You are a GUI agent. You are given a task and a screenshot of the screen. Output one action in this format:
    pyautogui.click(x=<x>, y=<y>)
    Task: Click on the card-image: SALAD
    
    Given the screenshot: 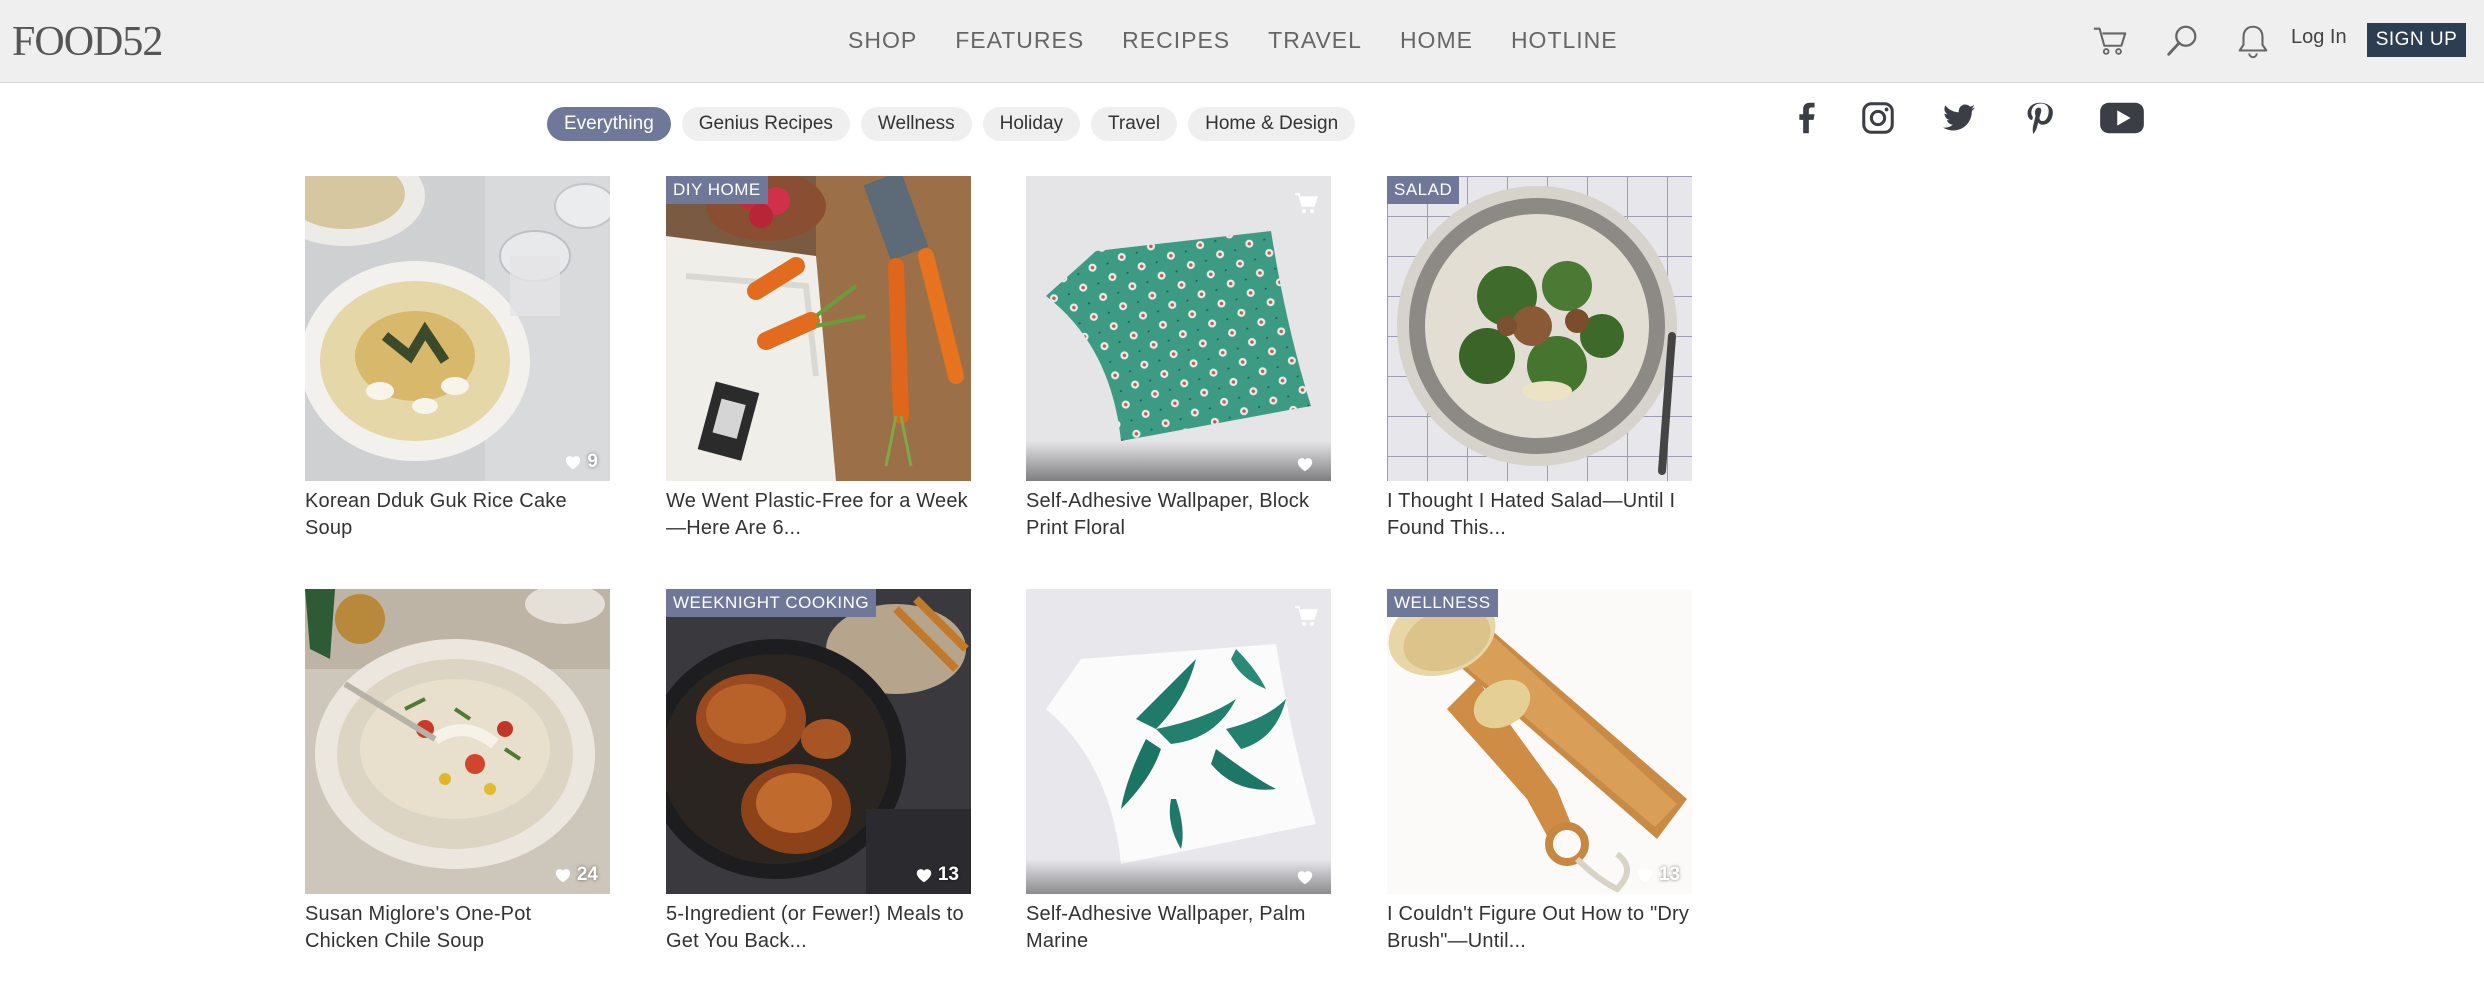 What is the action you would take?
    pyautogui.click(x=1539, y=328)
    